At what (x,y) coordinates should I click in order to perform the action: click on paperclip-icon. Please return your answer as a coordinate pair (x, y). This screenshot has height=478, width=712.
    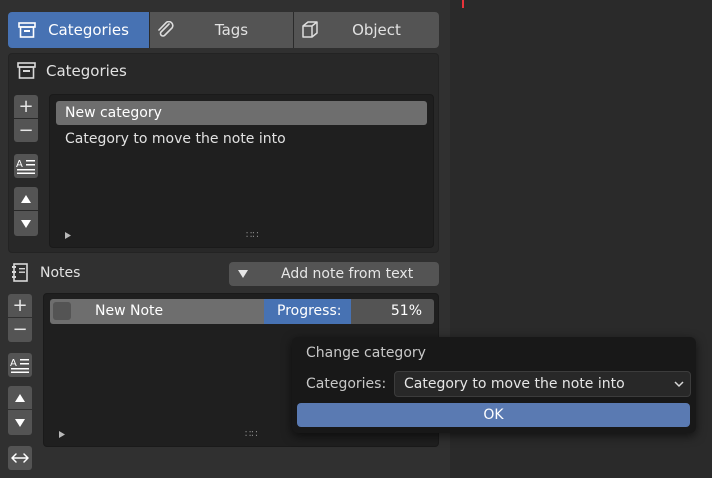
    Looking at the image, I should click on (166, 30).